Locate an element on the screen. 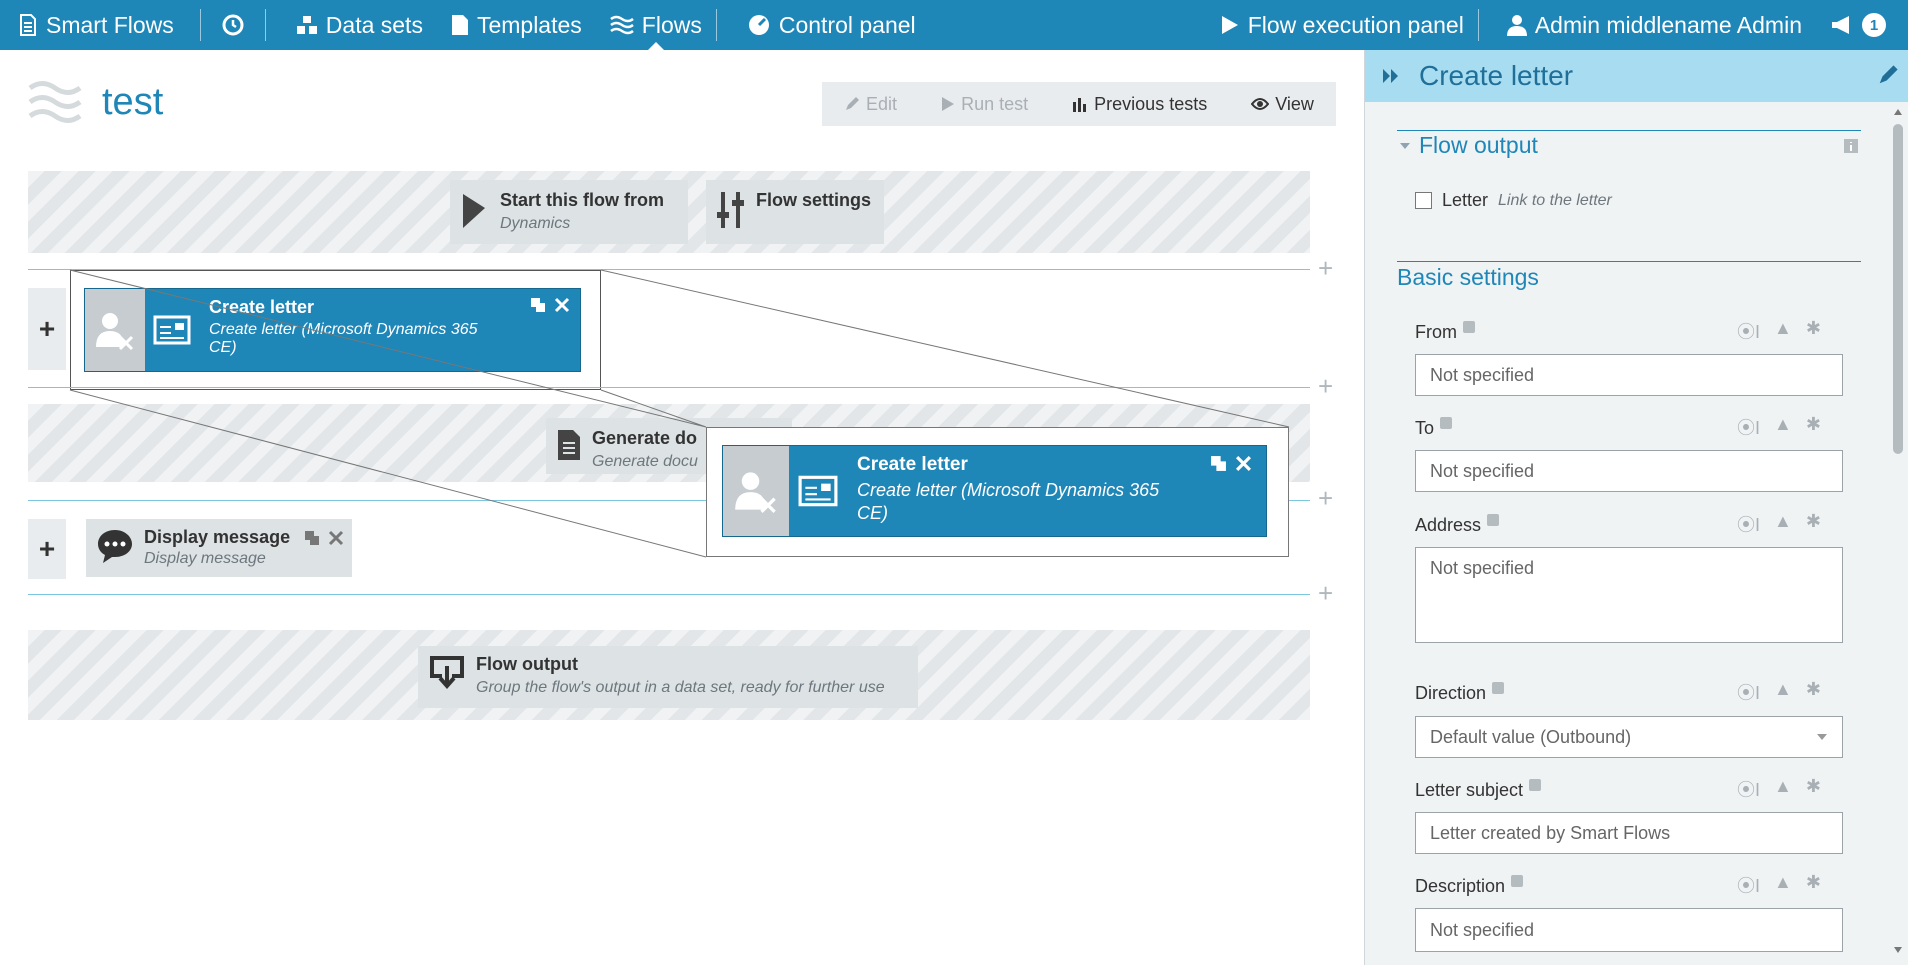 Image resolution: width=1908 pixels, height=965 pixels. collapse-icon is located at coordinates (1391, 76).